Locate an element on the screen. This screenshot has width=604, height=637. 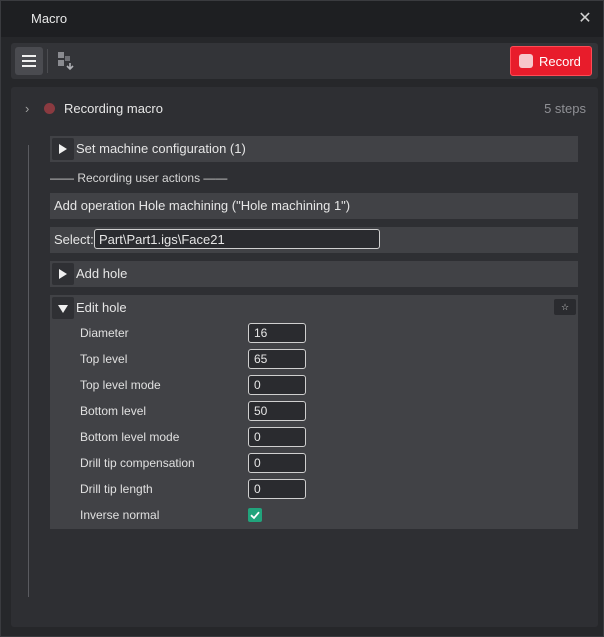
recording-title: Recording macro is located at coordinates (113, 108).